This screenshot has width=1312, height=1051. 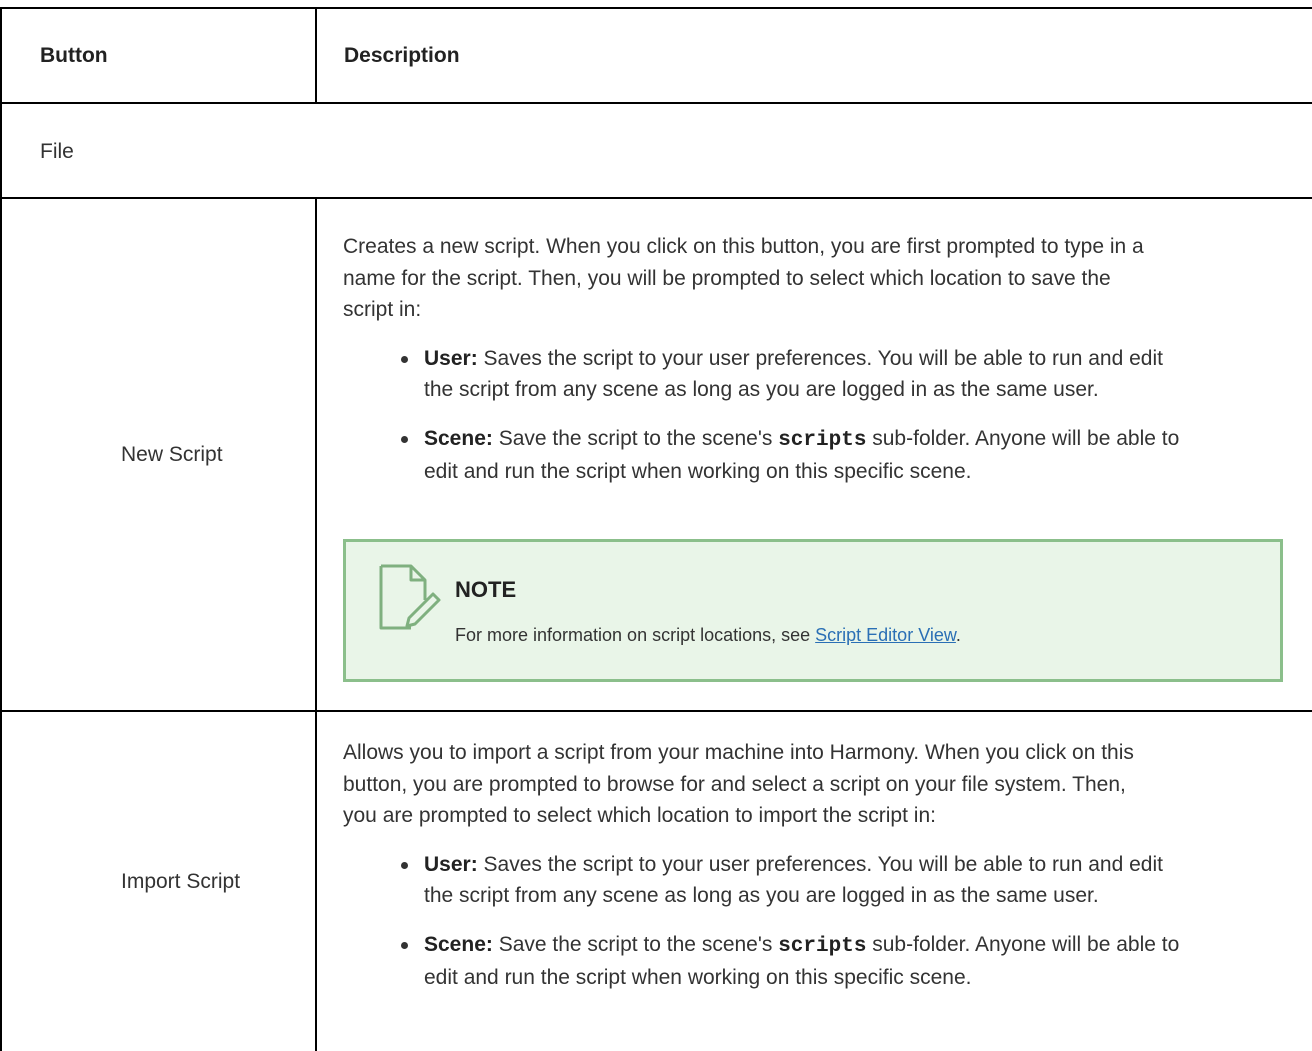 What do you see at coordinates (885, 635) in the screenshot?
I see `script-editor-view-link: Script Editor View` at bounding box center [885, 635].